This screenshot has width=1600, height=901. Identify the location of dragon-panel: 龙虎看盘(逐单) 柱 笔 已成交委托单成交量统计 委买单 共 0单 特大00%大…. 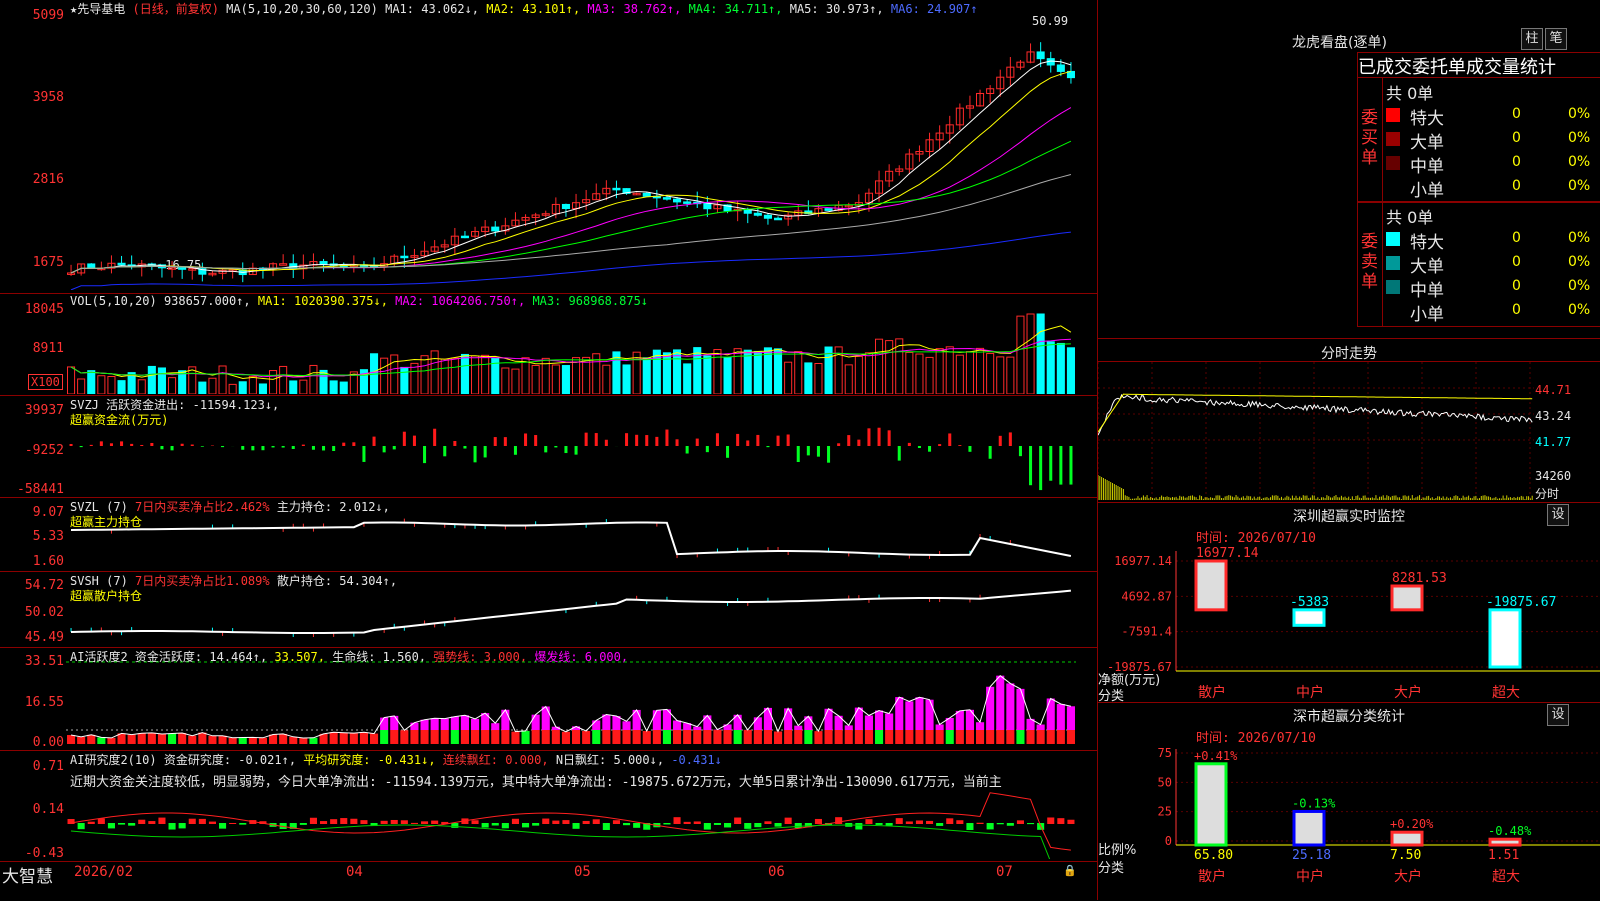
(1349, 169).